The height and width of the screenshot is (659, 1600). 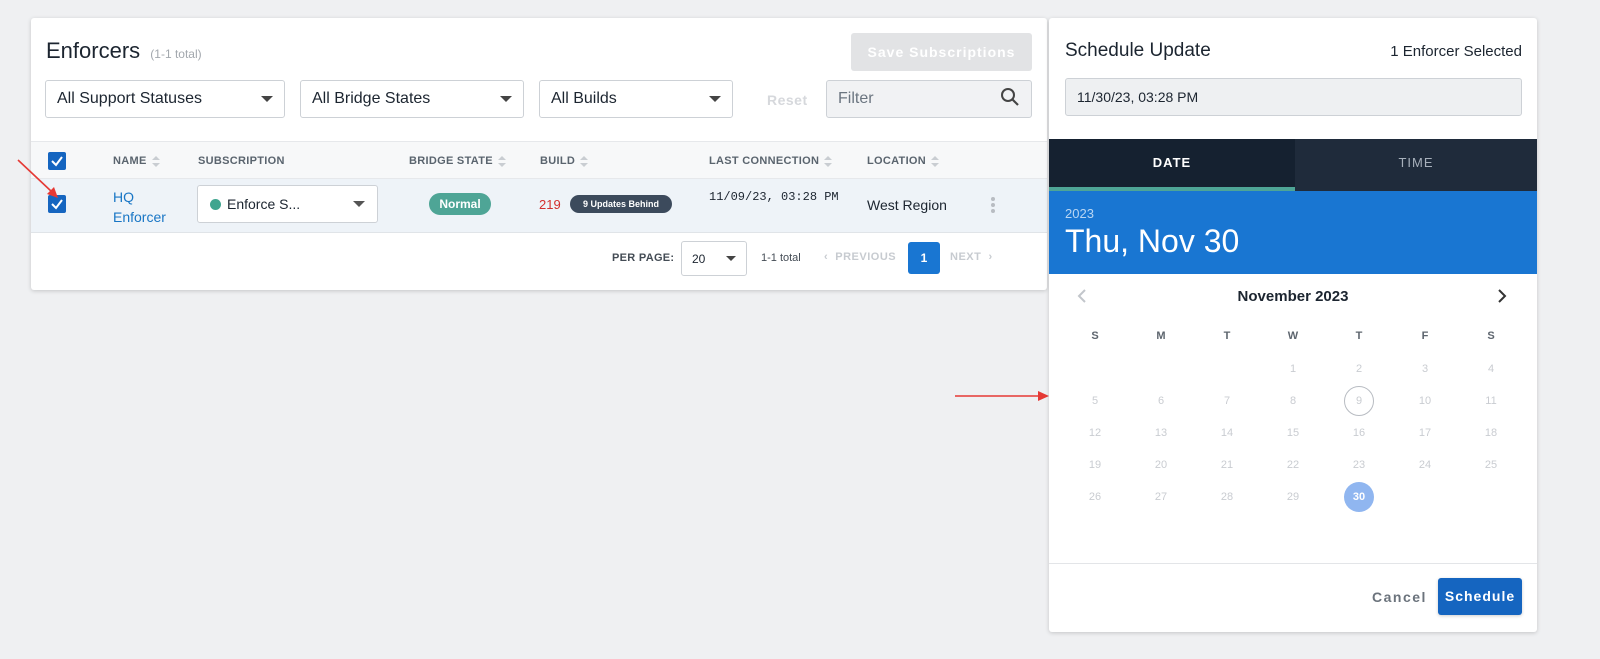 I want to click on support-status-value: All Support Statuses, so click(x=129, y=98).